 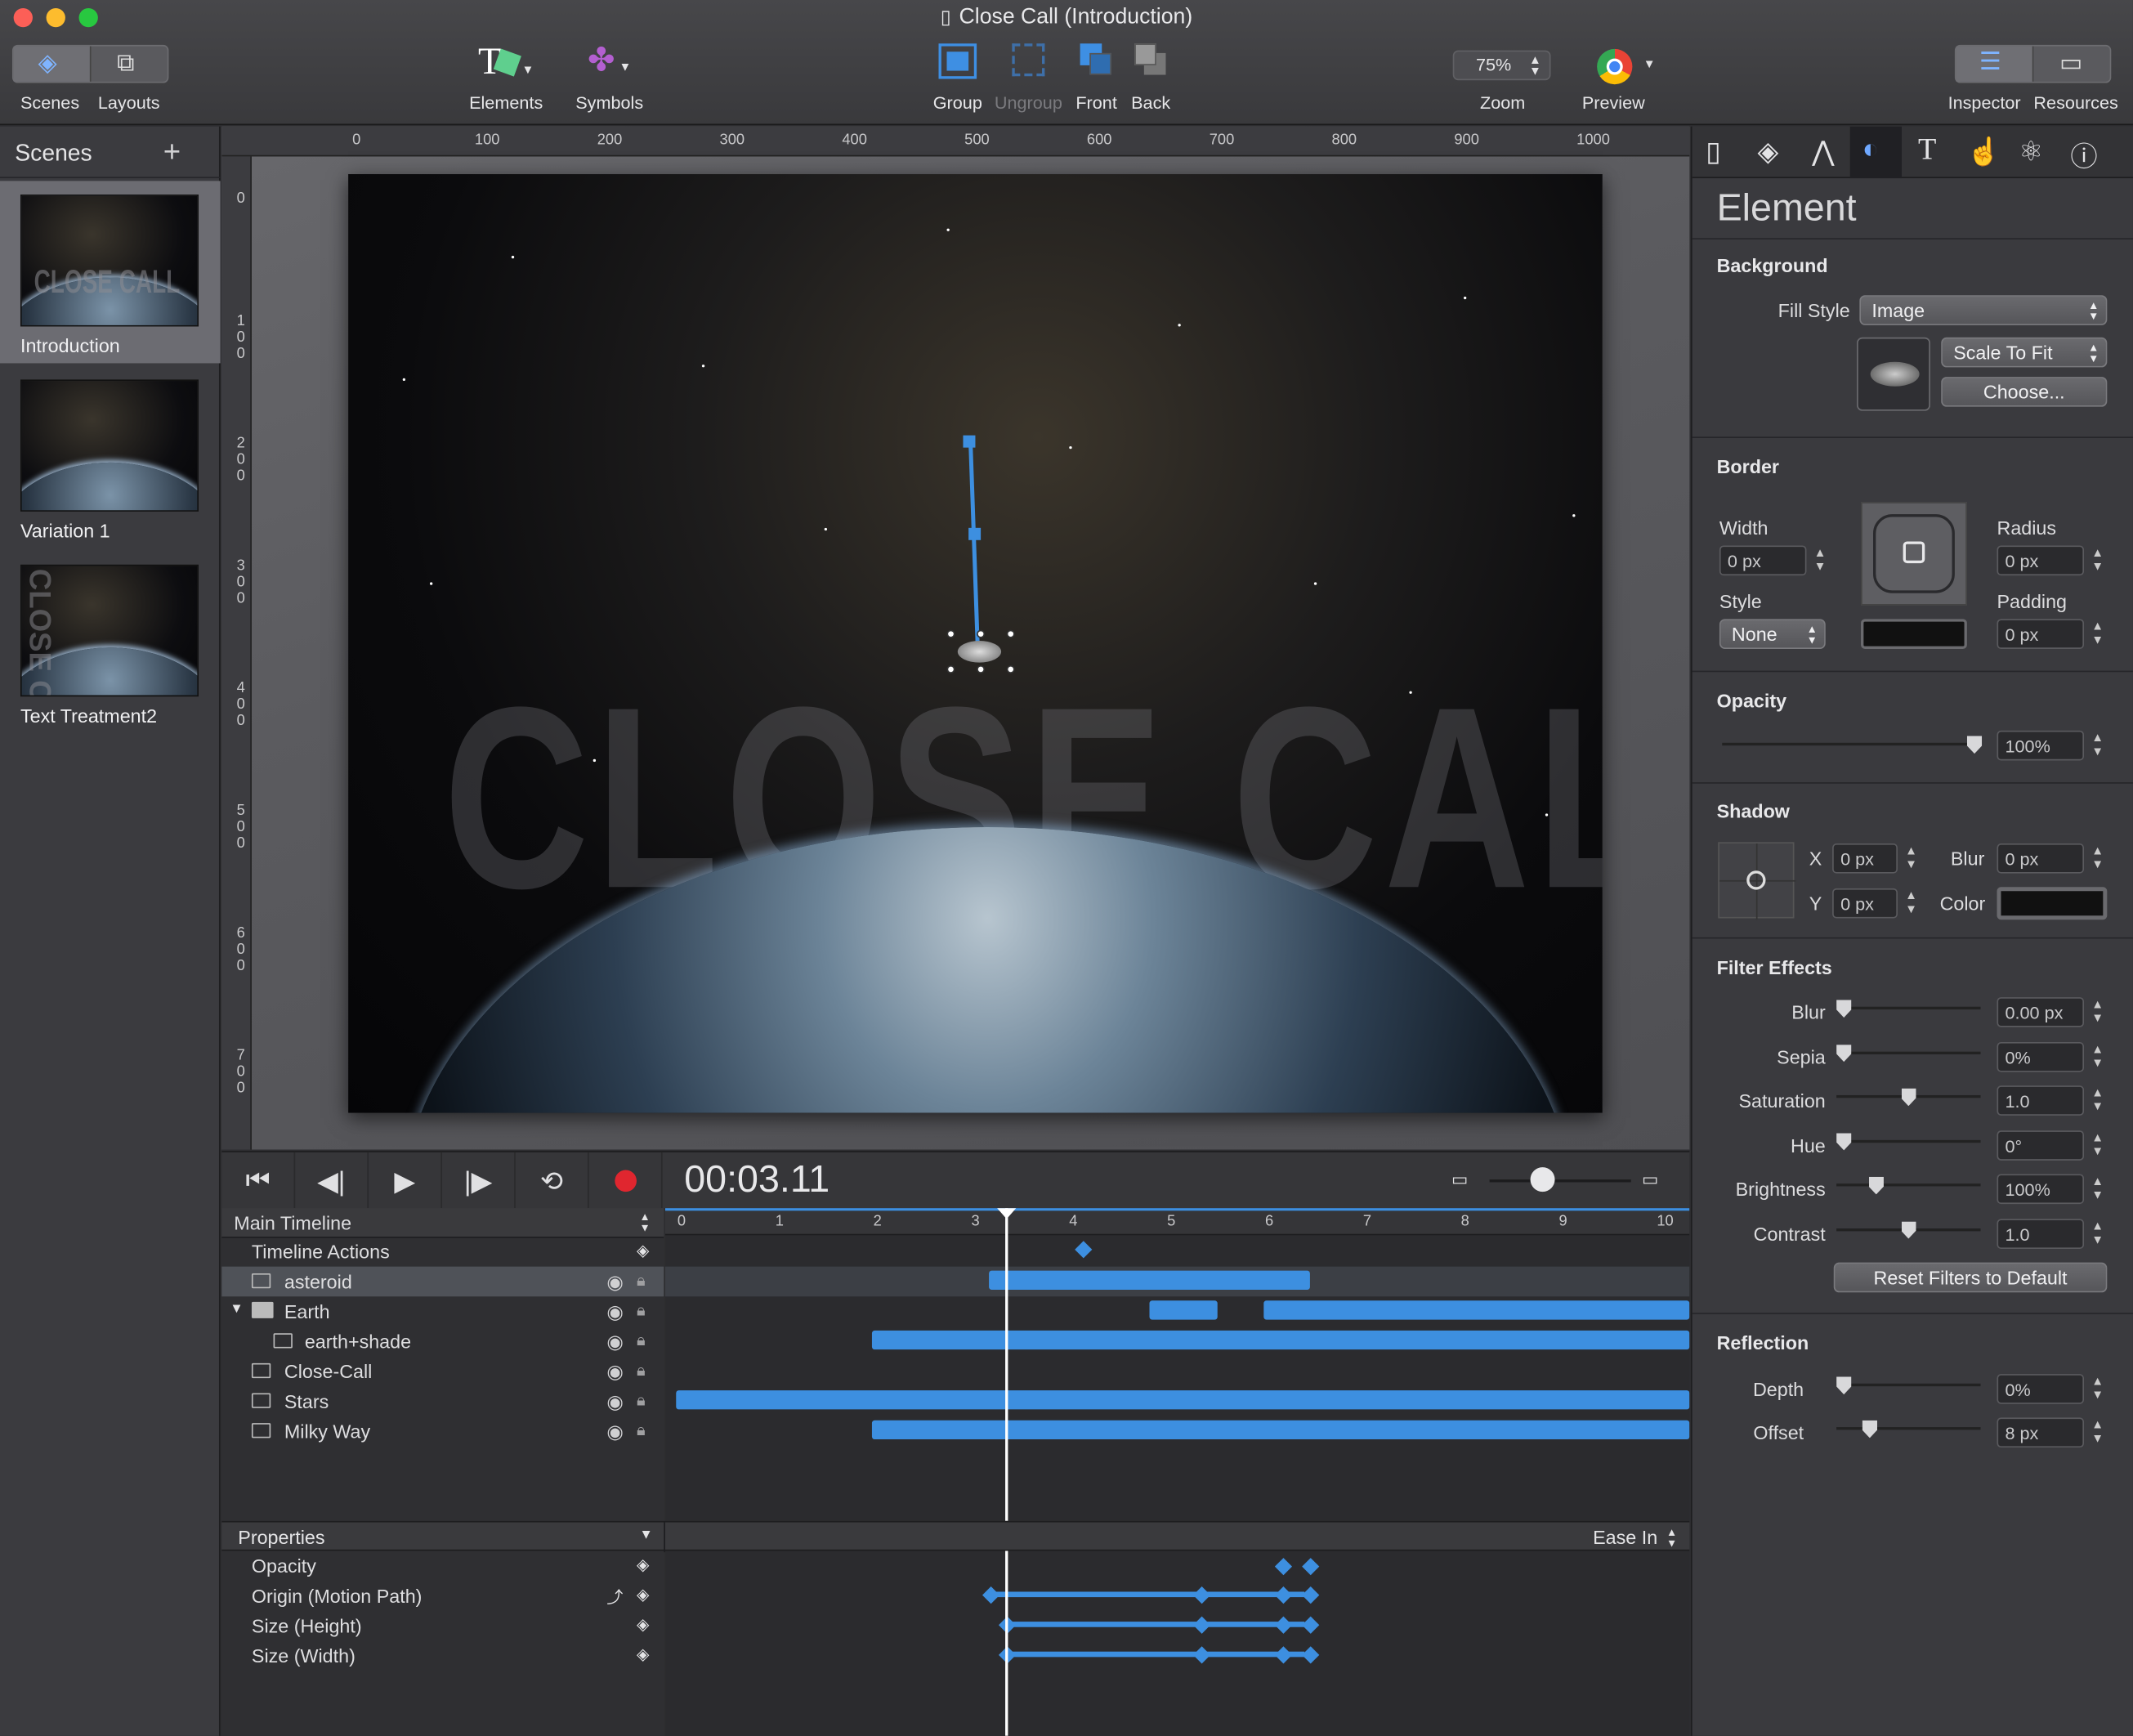 I want to click on element-tab-icon: ◐, so click(x=1875, y=152).